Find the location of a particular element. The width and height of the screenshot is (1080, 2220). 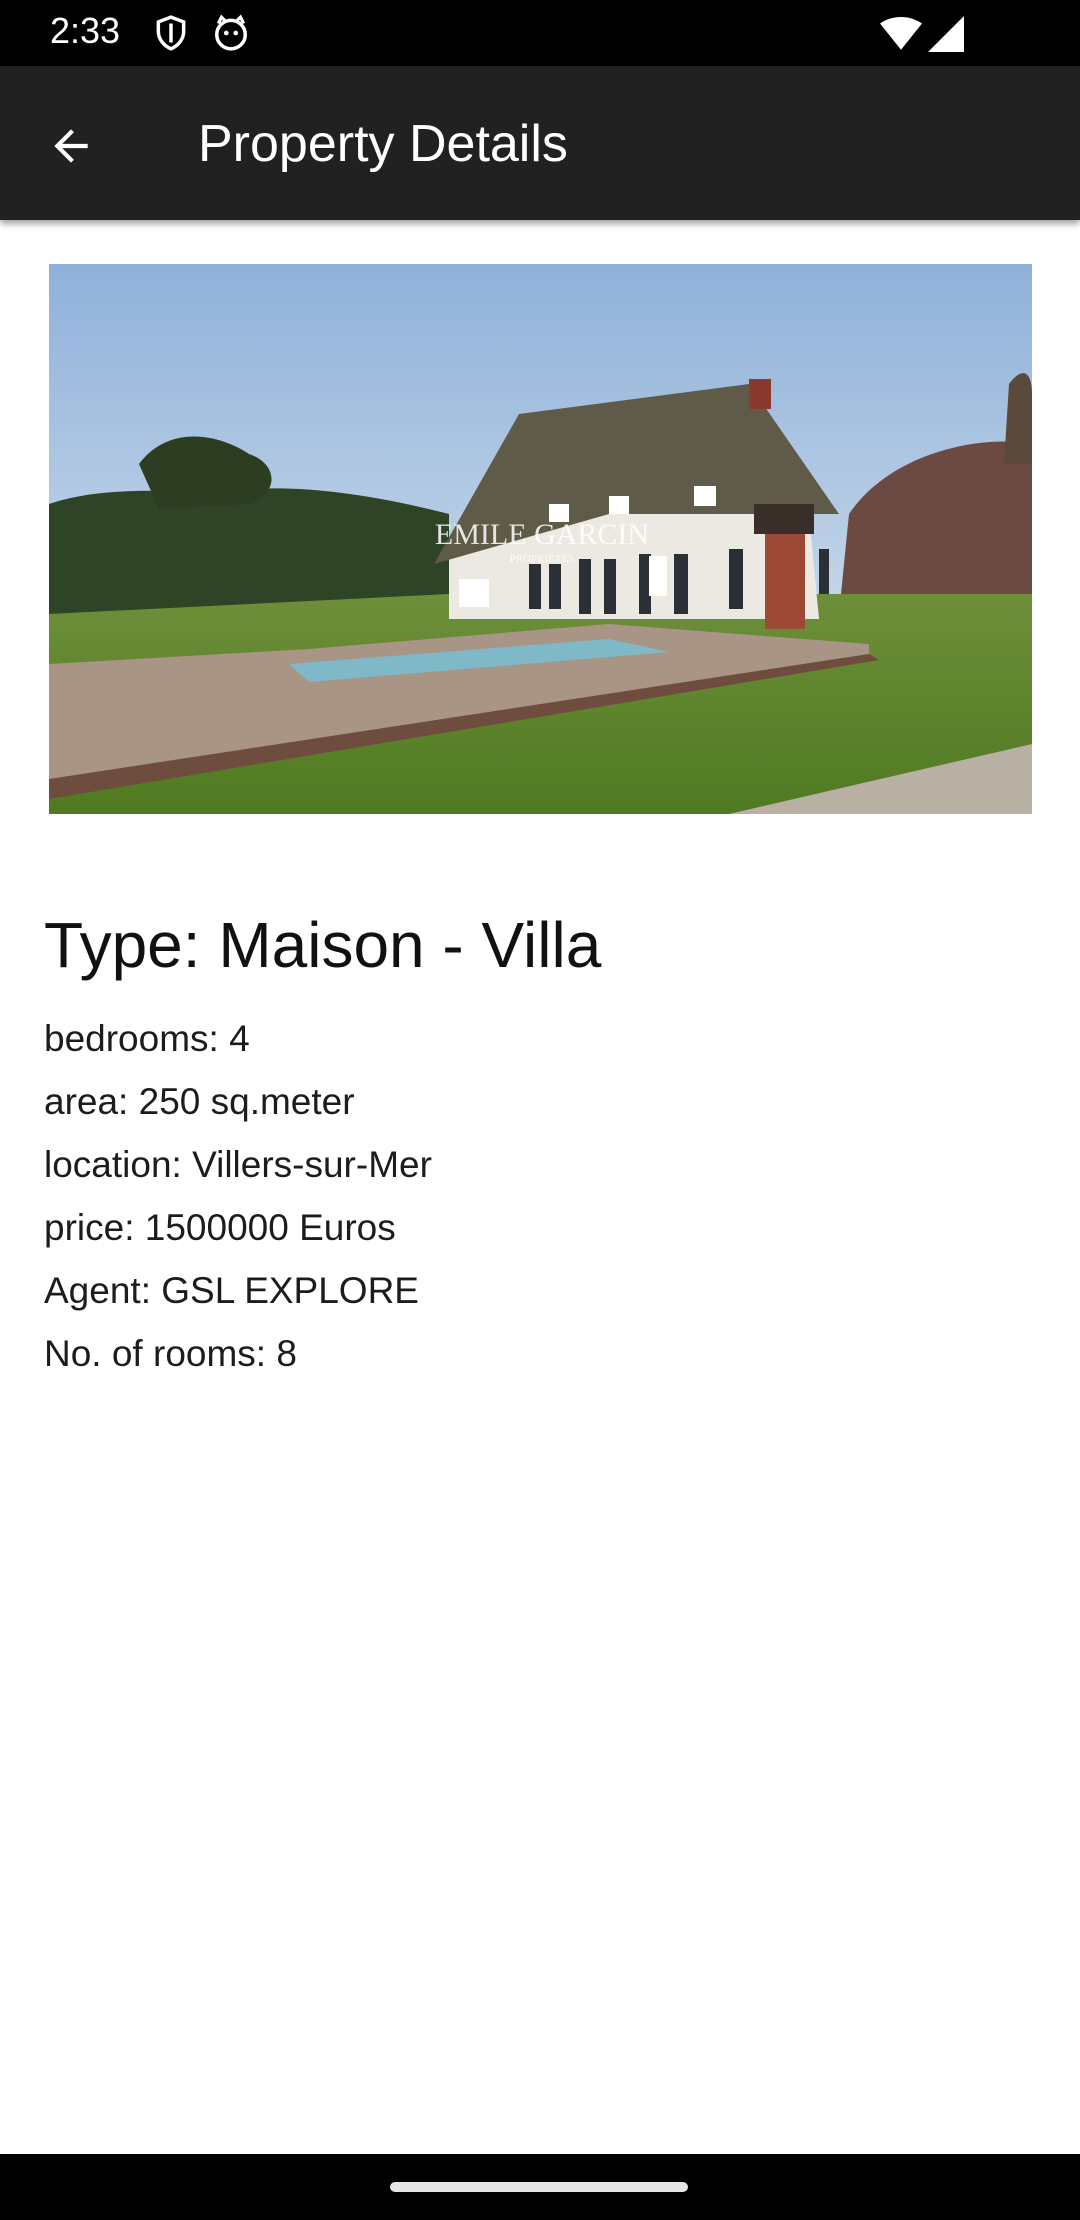

area-text: area: 250 sq.meter is located at coordinates (199, 1101).